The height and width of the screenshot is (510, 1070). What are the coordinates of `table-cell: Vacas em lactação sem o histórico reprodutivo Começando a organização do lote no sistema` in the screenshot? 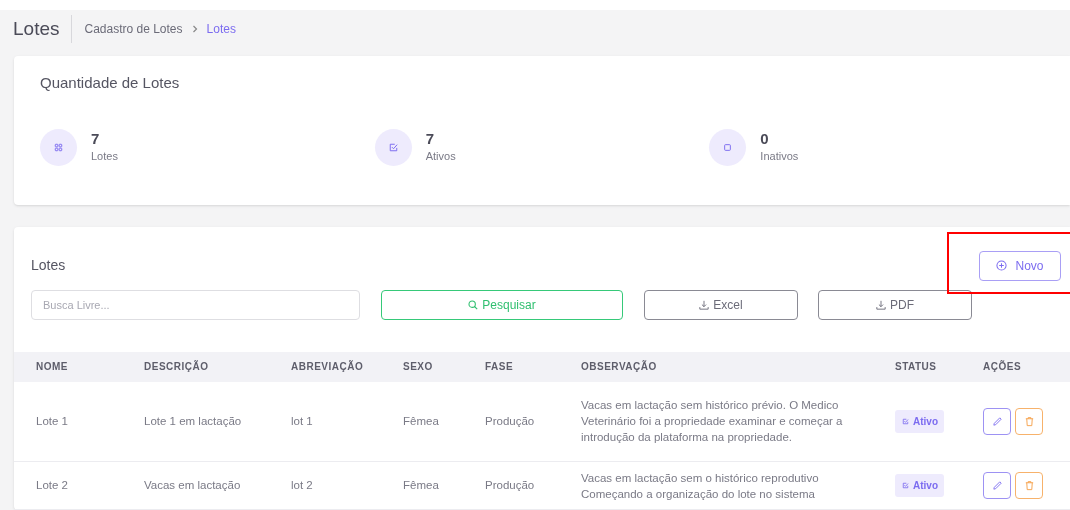 It's located at (738, 485).